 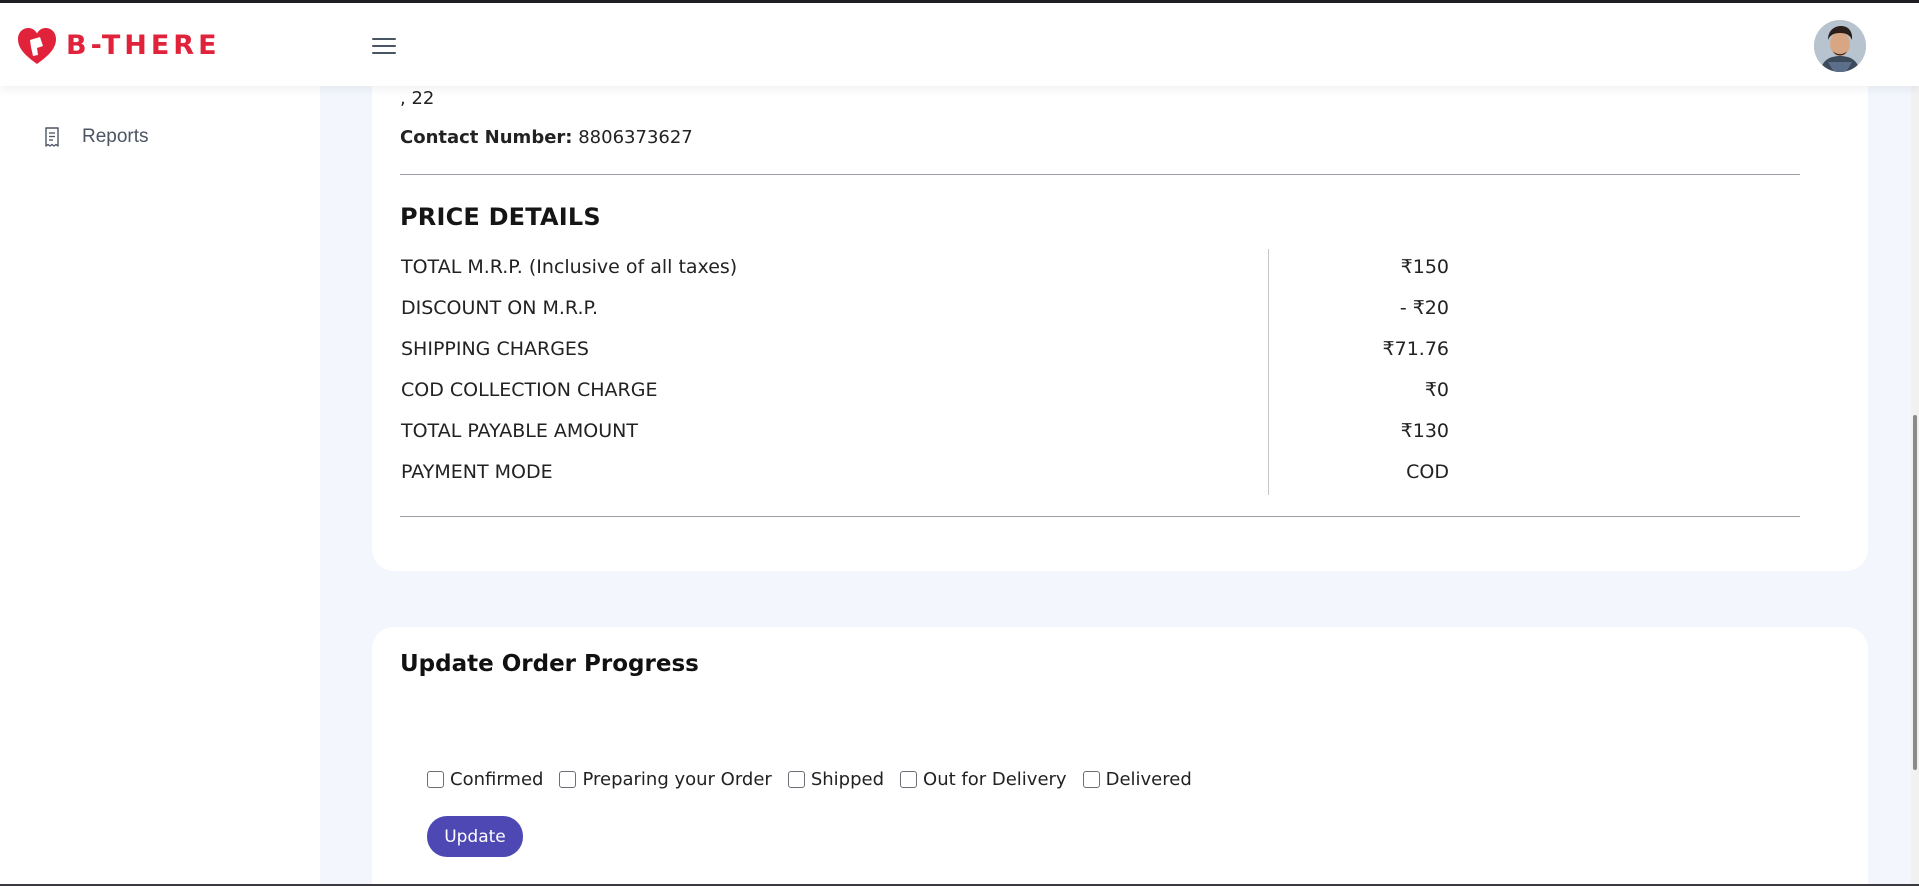 What do you see at coordinates (500, 217) in the screenshot?
I see `price-details-title: PRICE DETAILS` at bounding box center [500, 217].